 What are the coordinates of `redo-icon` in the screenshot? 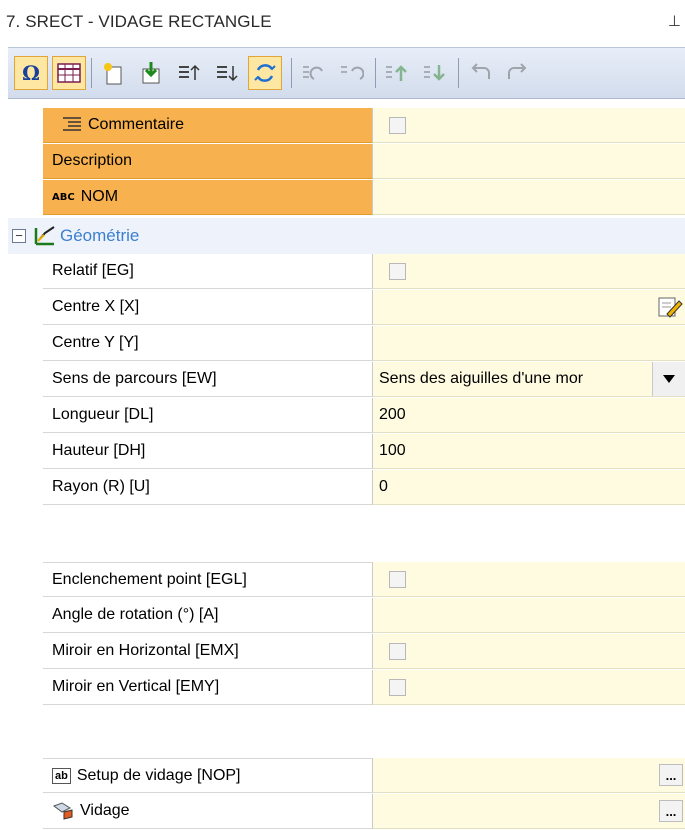 It's located at (518, 73).